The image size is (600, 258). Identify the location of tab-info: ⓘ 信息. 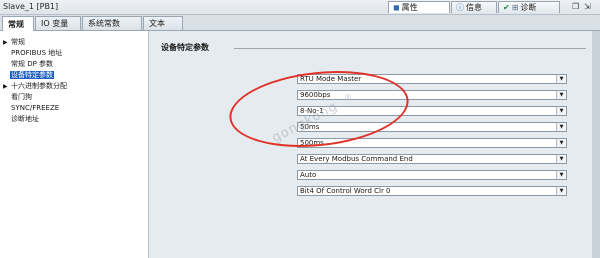
(474, 7).